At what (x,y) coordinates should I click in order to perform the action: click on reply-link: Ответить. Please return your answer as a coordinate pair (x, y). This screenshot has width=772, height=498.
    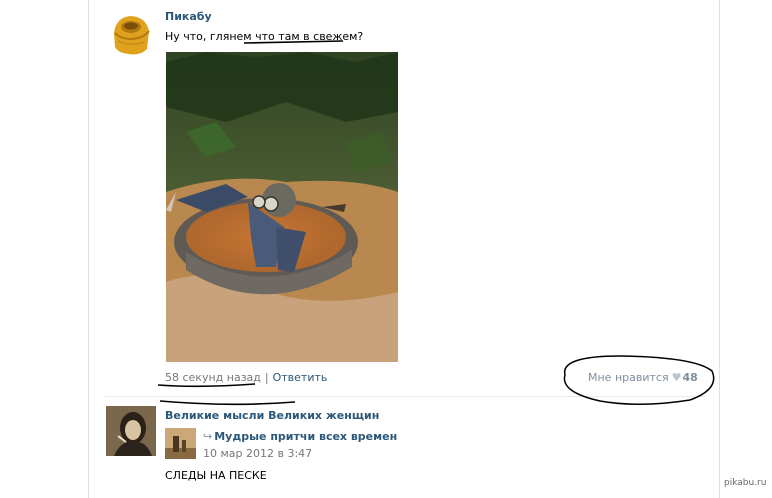
    Looking at the image, I should click on (300, 377).